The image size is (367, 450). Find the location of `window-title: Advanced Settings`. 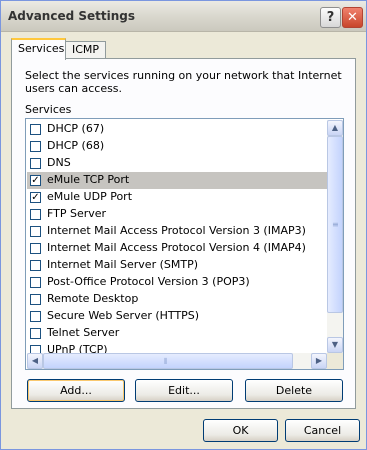

window-title: Advanced Settings is located at coordinates (72, 16).